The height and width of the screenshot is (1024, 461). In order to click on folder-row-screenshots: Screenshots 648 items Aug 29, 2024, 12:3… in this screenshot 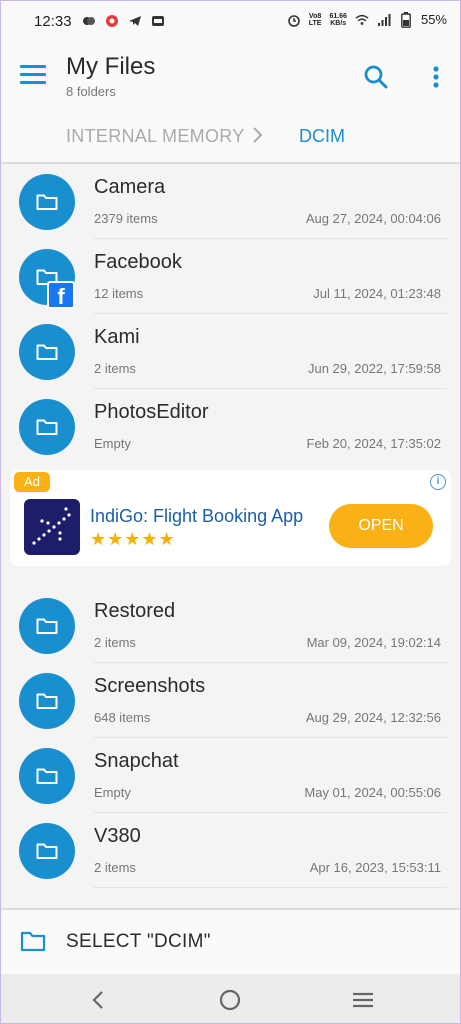, I will do `click(230, 700)`.